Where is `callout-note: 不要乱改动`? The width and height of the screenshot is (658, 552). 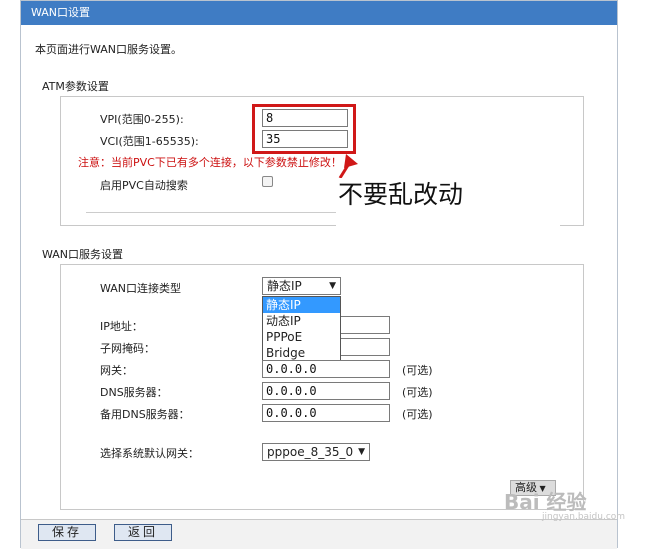 callout-note: 不要乱改动 is located at coordinates (448, 211).